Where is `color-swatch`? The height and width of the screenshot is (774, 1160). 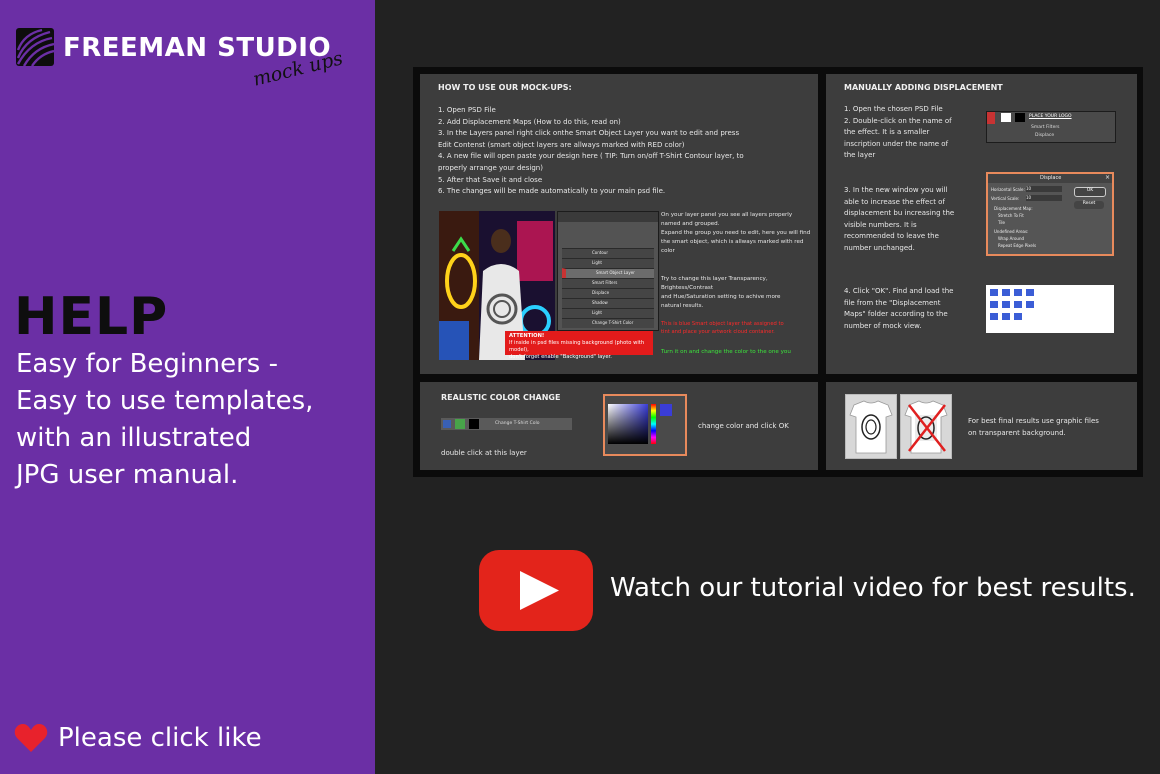 color-swatch is located at coordinates (666, 410).